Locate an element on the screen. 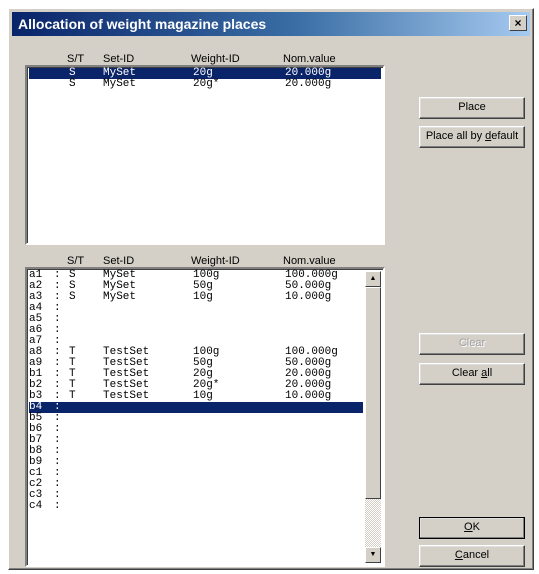 This screenshot has height=574, width=539. arrow-down-icon: ▼ is located at coordinates (373, 554).